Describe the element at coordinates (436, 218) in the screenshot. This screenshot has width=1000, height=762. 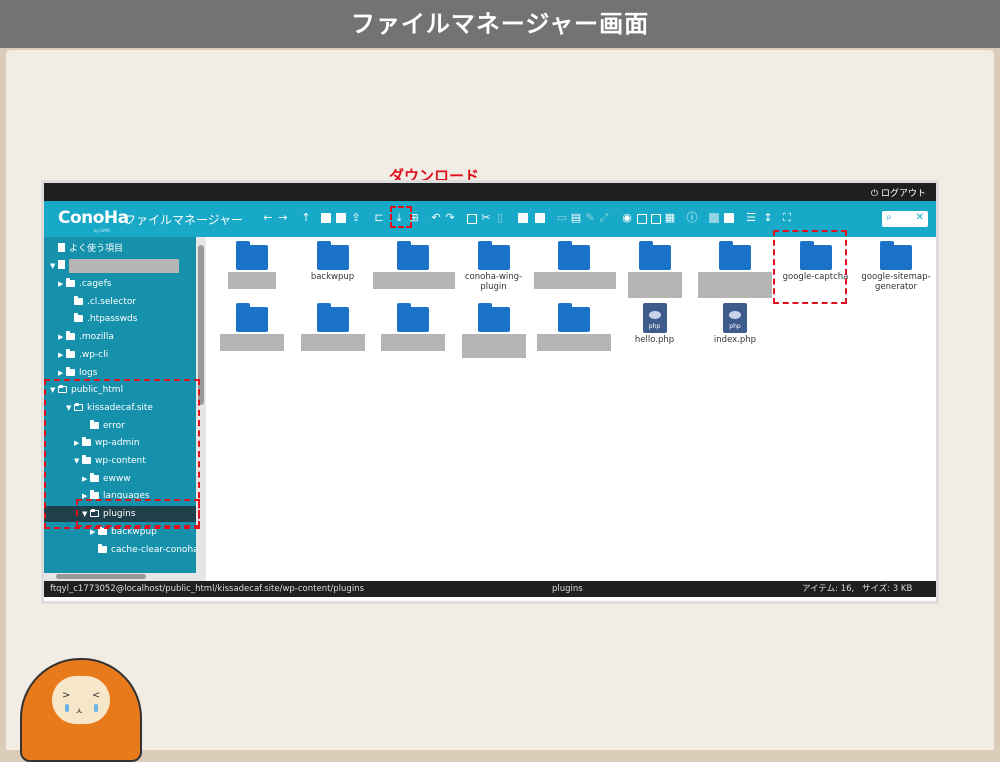
I see `undo-icon: ↶` at that location.